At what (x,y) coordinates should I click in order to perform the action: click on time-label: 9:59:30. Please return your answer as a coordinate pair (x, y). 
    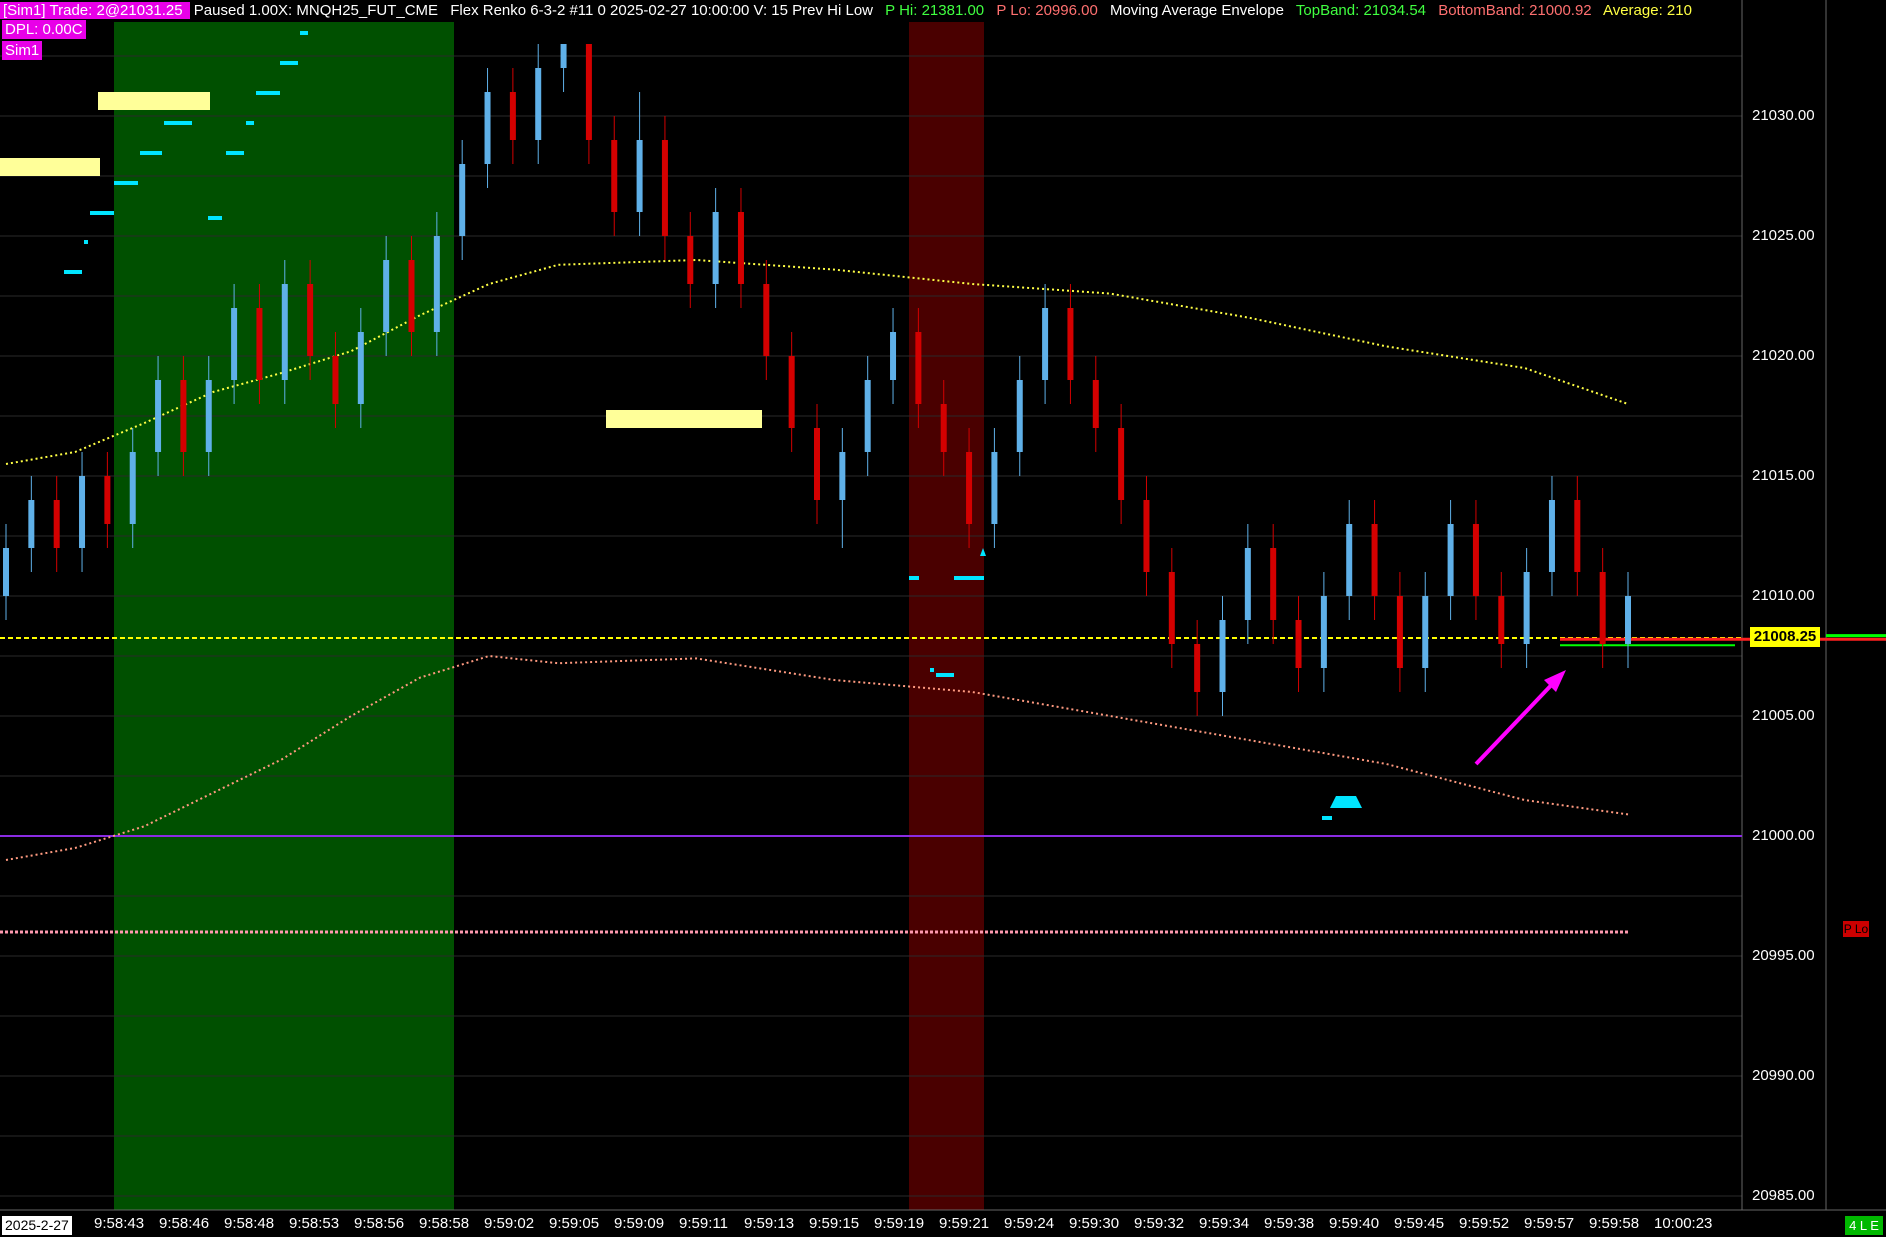
    Looking at the image, I should click on (1094, 1223).